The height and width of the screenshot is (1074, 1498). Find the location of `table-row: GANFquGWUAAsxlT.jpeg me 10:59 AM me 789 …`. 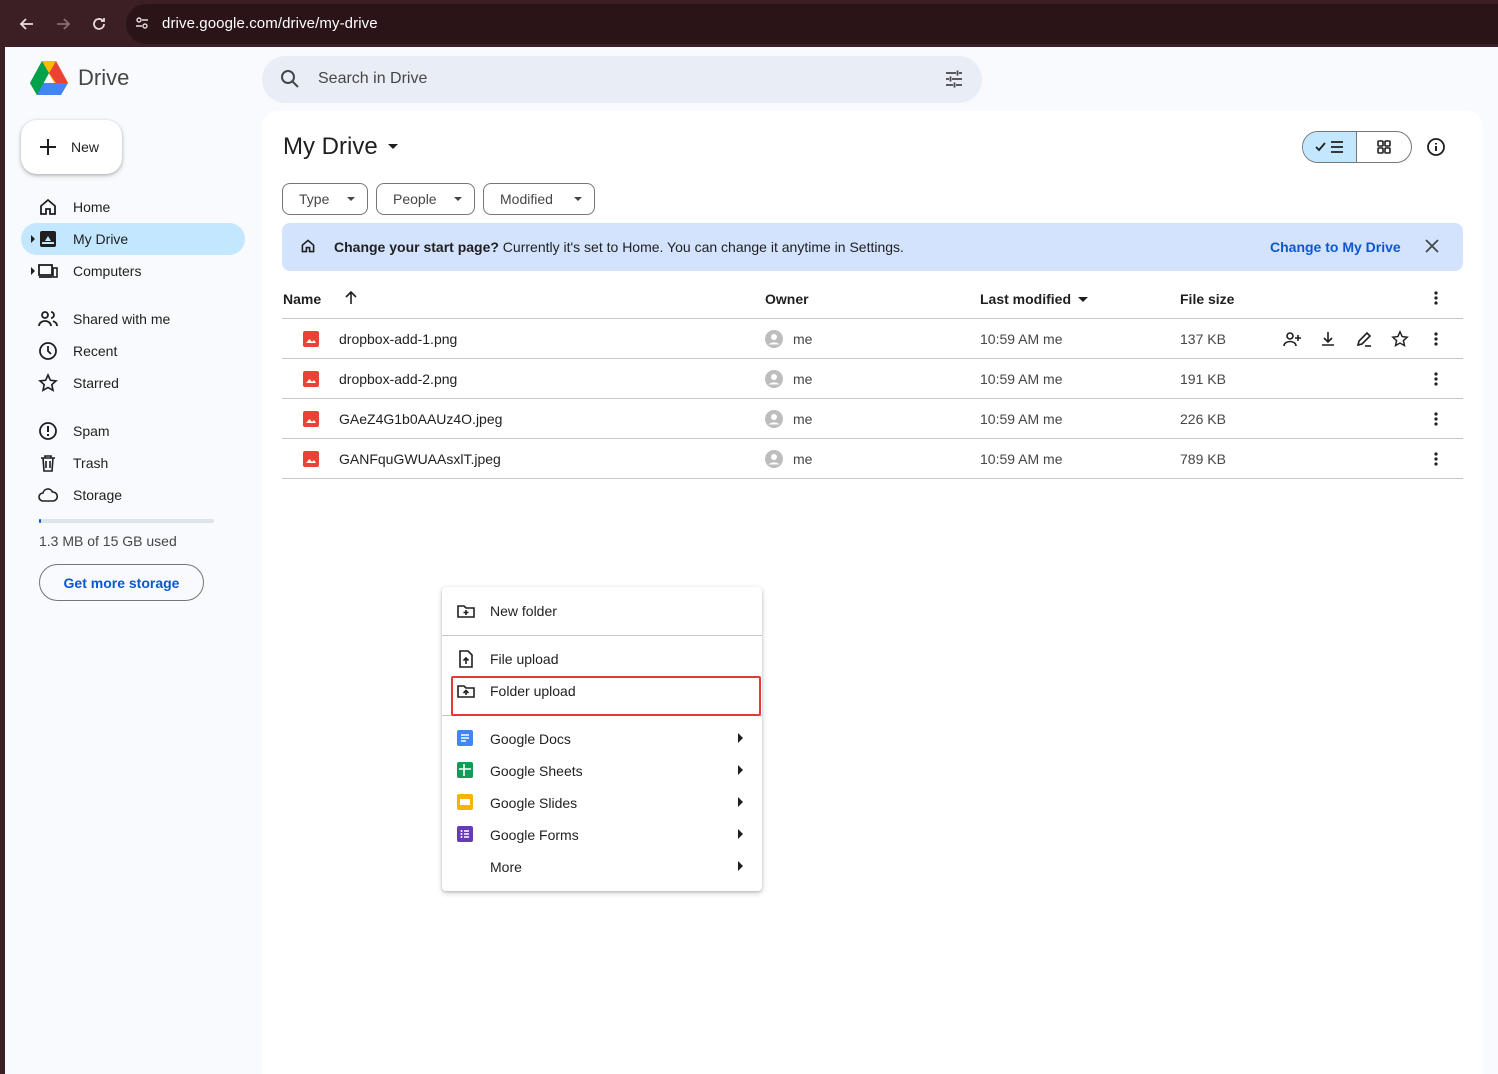

table-row: GANFquGWUAAsxlT.jpeg me 10:59 AM me 789 … is located at coordinates (872, 459).